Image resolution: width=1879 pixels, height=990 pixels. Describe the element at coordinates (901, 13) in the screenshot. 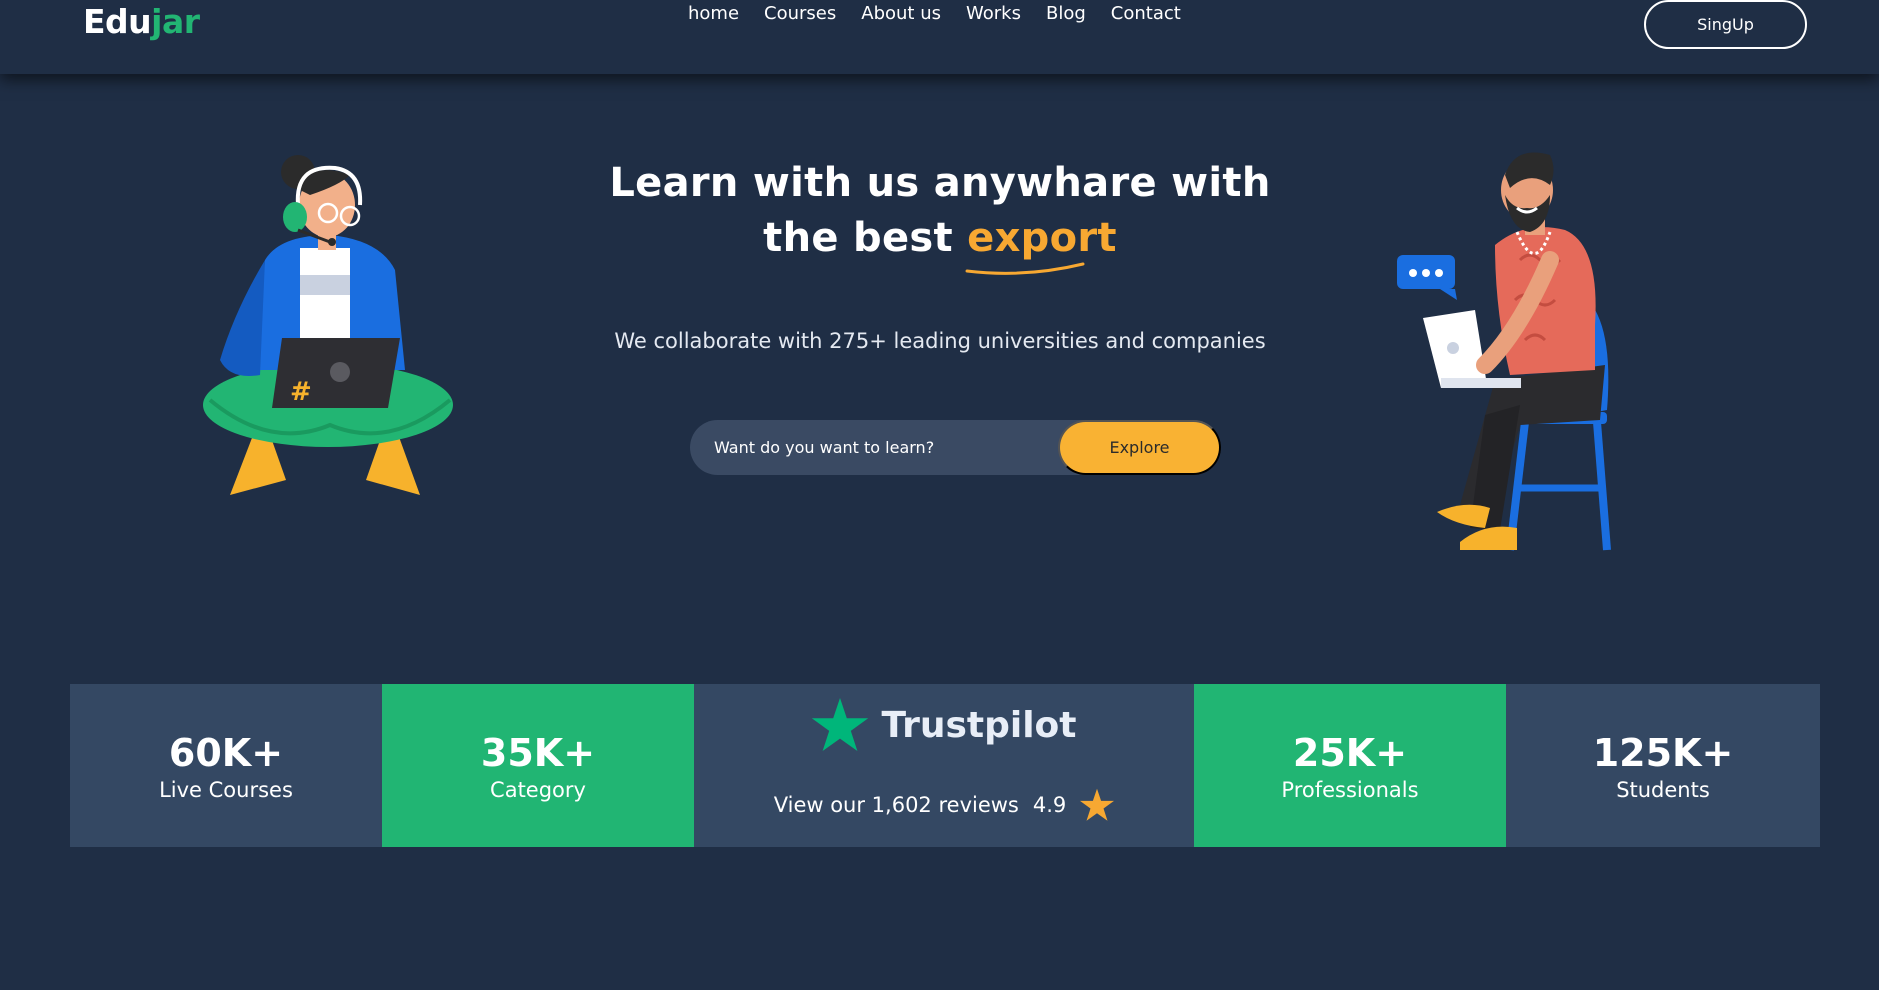

I see `nav-about-us: About us` at that location.